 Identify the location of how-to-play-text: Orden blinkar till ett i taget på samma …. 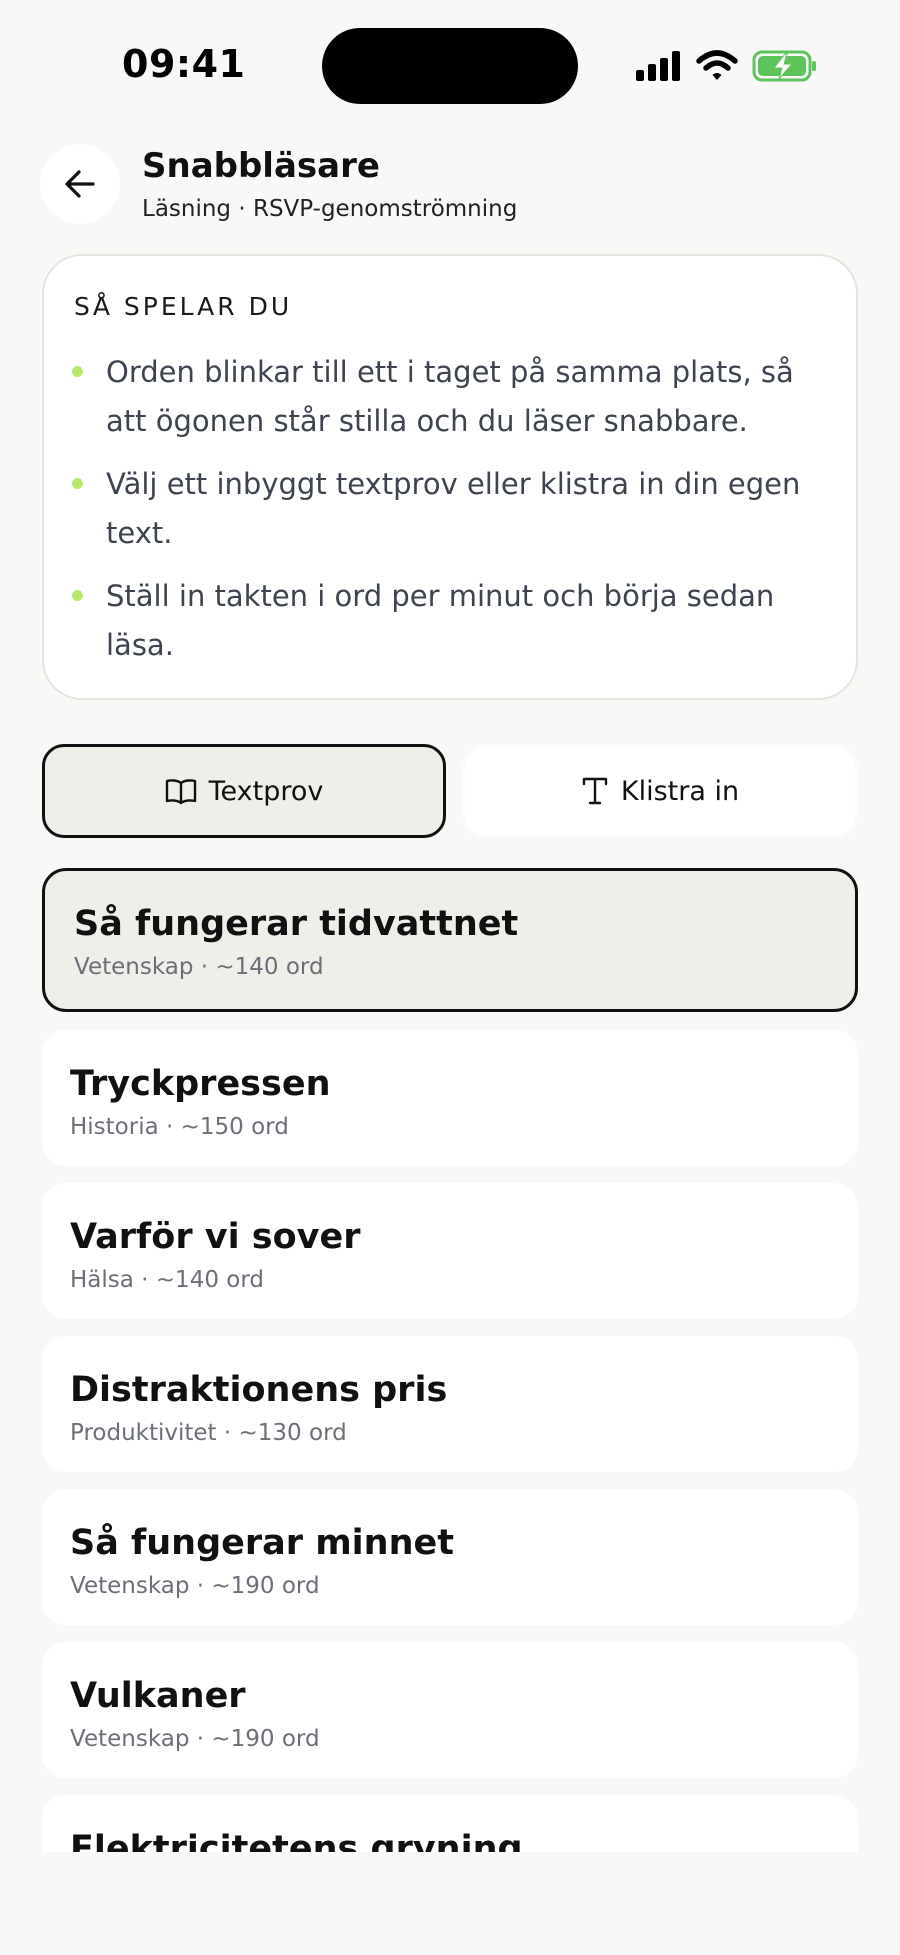
(450, 396).